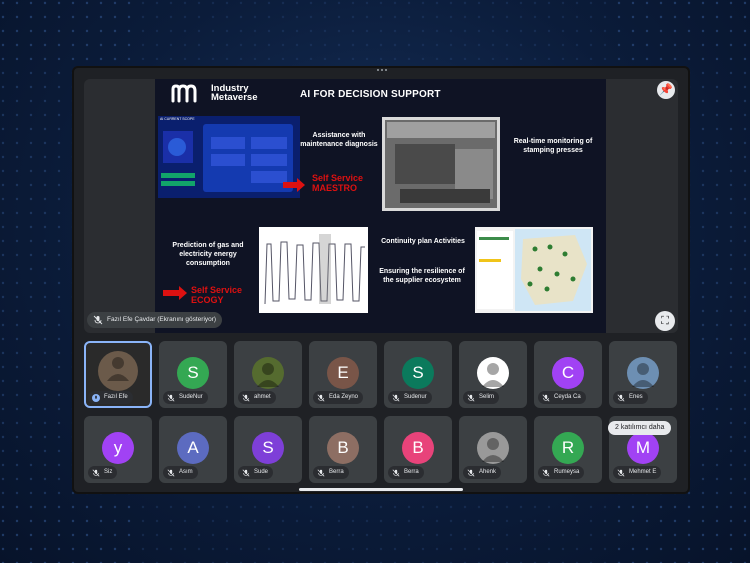  I want to click on participant-name-text: Asım, so click(186, 472).